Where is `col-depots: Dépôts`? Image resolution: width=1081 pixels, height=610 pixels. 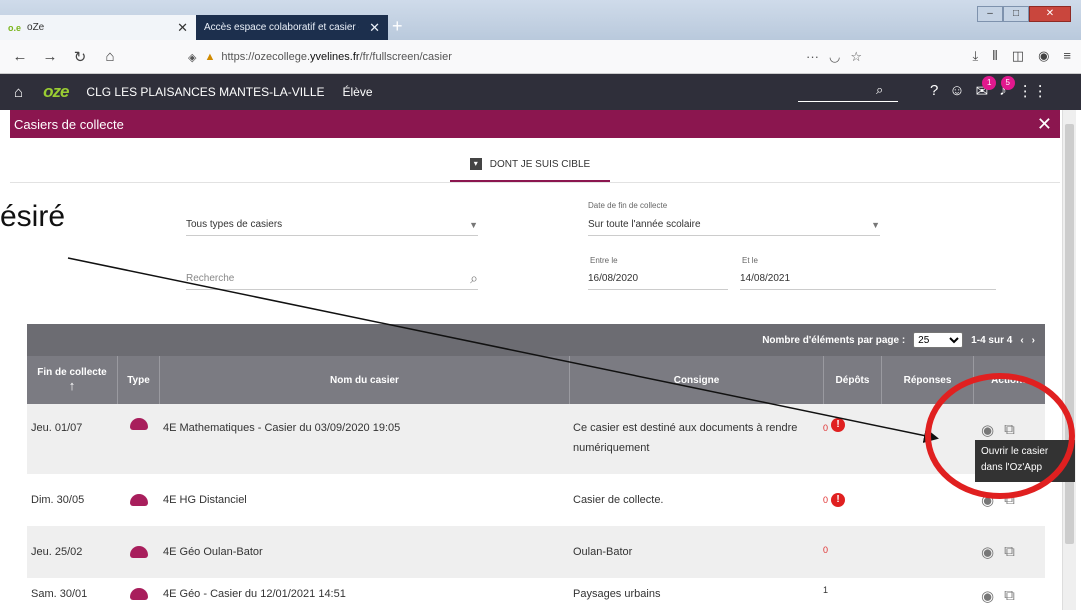
col-depots: Dépôts is located at coordinates (852, 380).